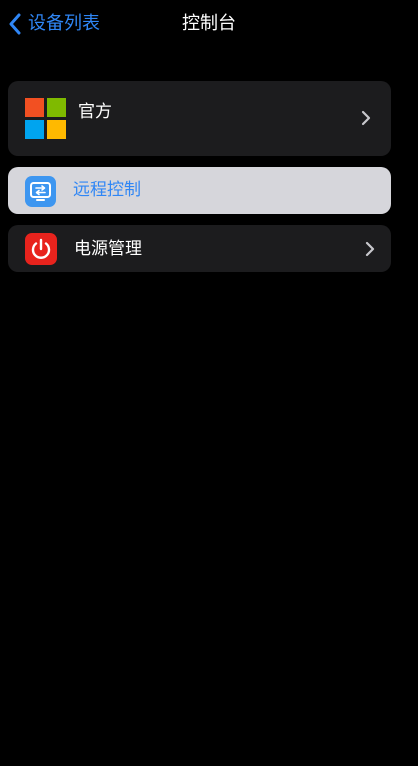  What do you see at coordinates (199, 190) in the screenshot?
I see `menu-item-remote-control: 远程控制` at bounding box center [199, 190].